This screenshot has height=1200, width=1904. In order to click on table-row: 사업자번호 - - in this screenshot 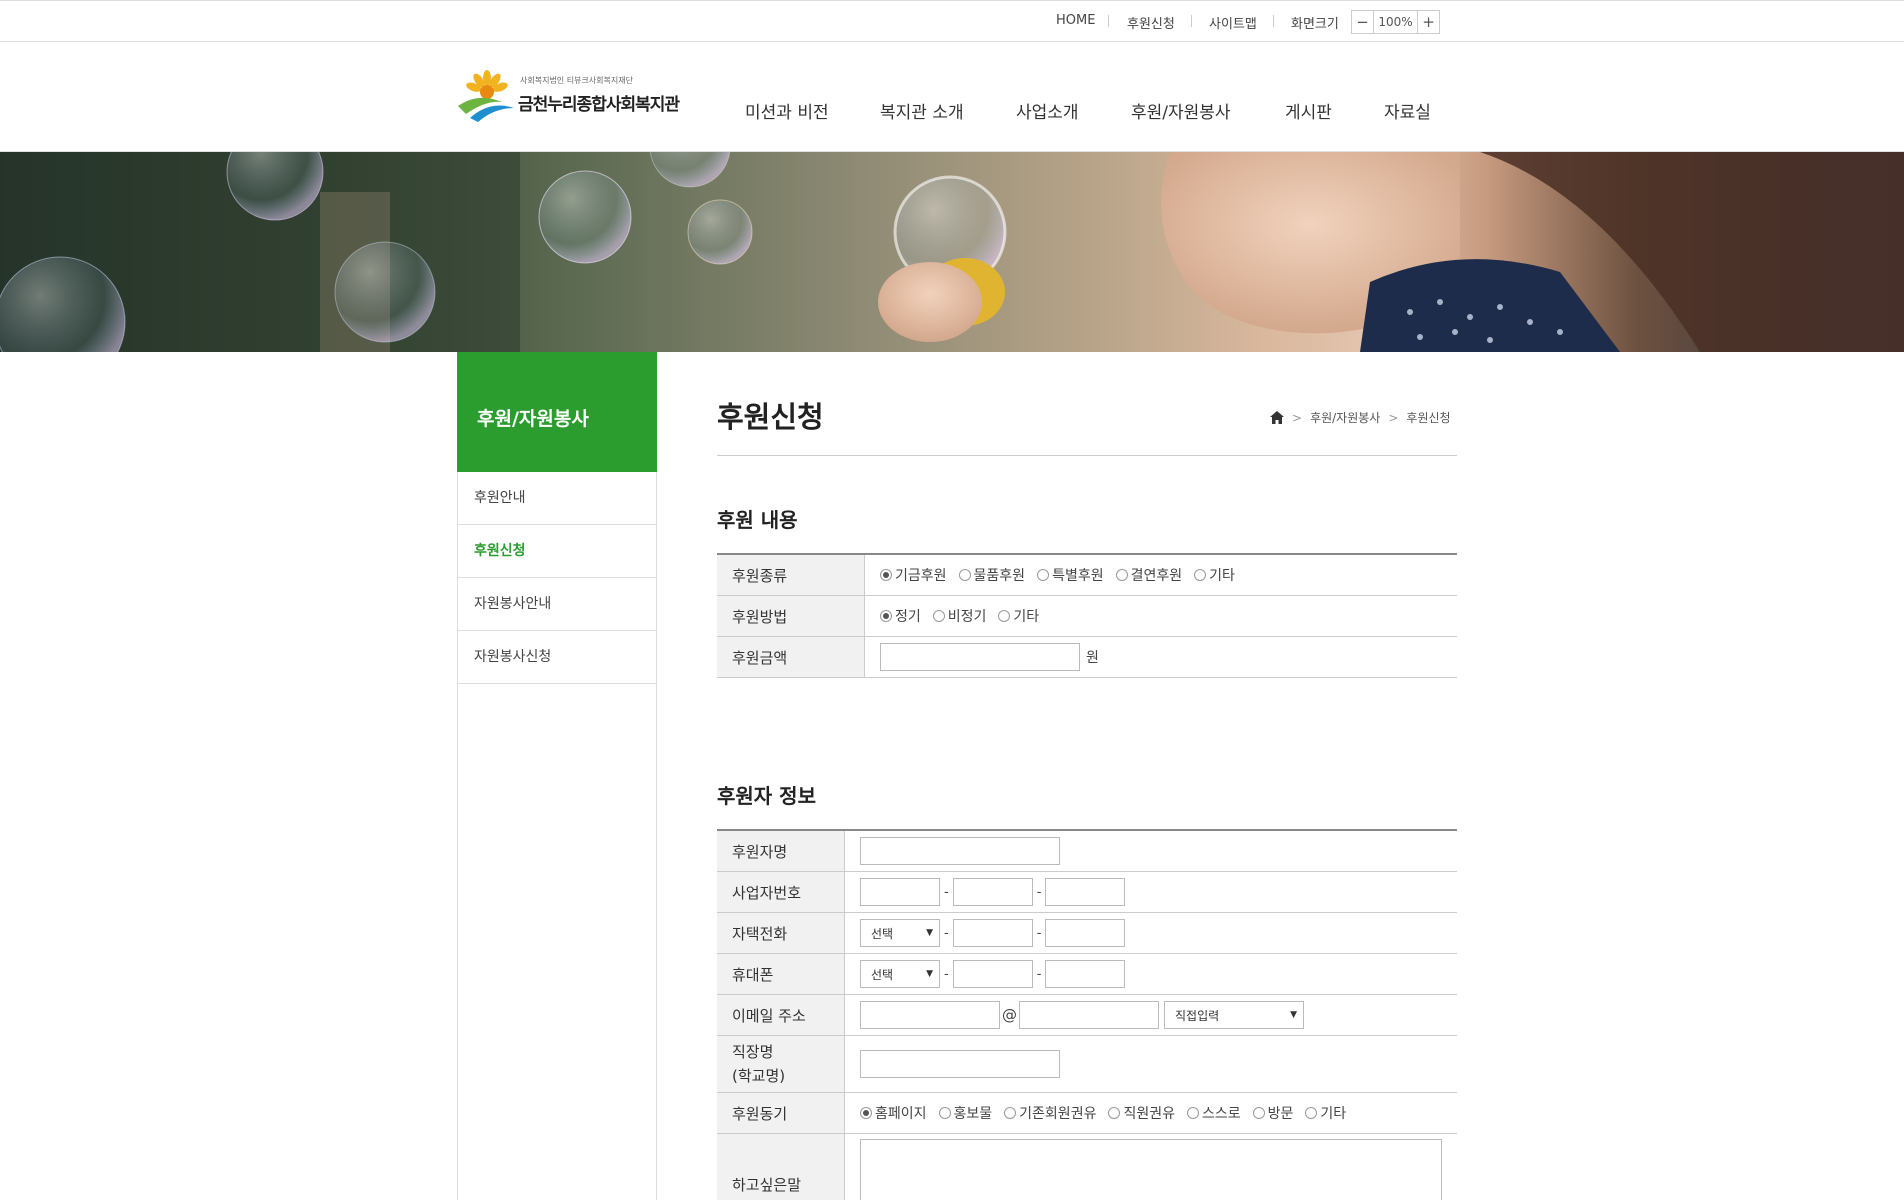, I will do `click(1087, 892)`.